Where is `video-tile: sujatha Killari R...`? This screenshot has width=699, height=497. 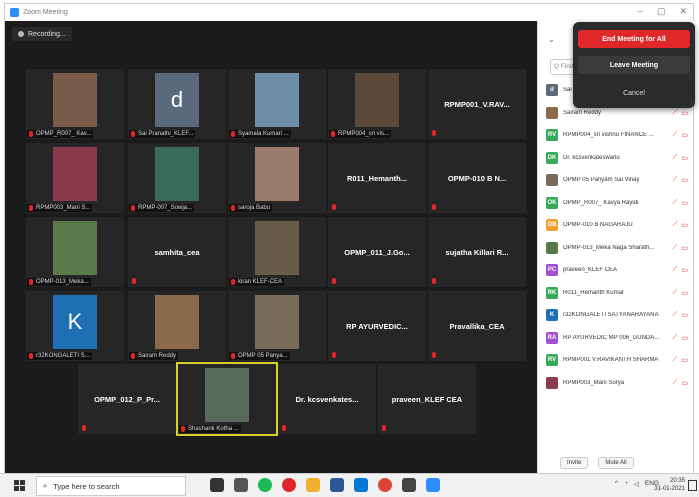
video-tile: sujatha Killari R... is located at coordinates (477, 252).